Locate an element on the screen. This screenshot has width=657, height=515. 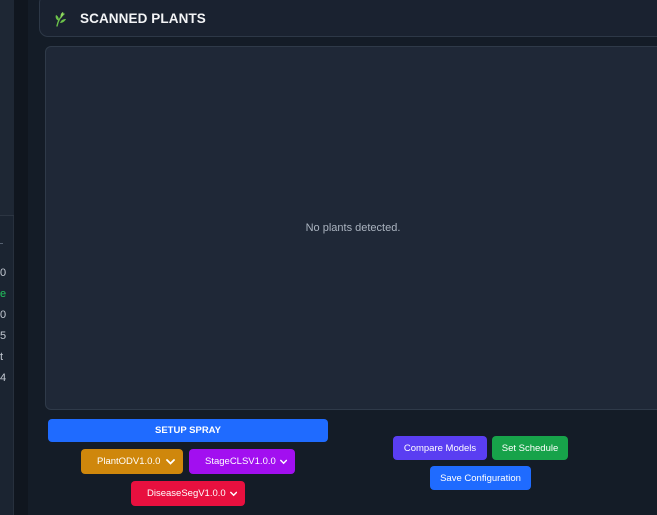
sidebar-upper-section is located at coordinates (7, 108).